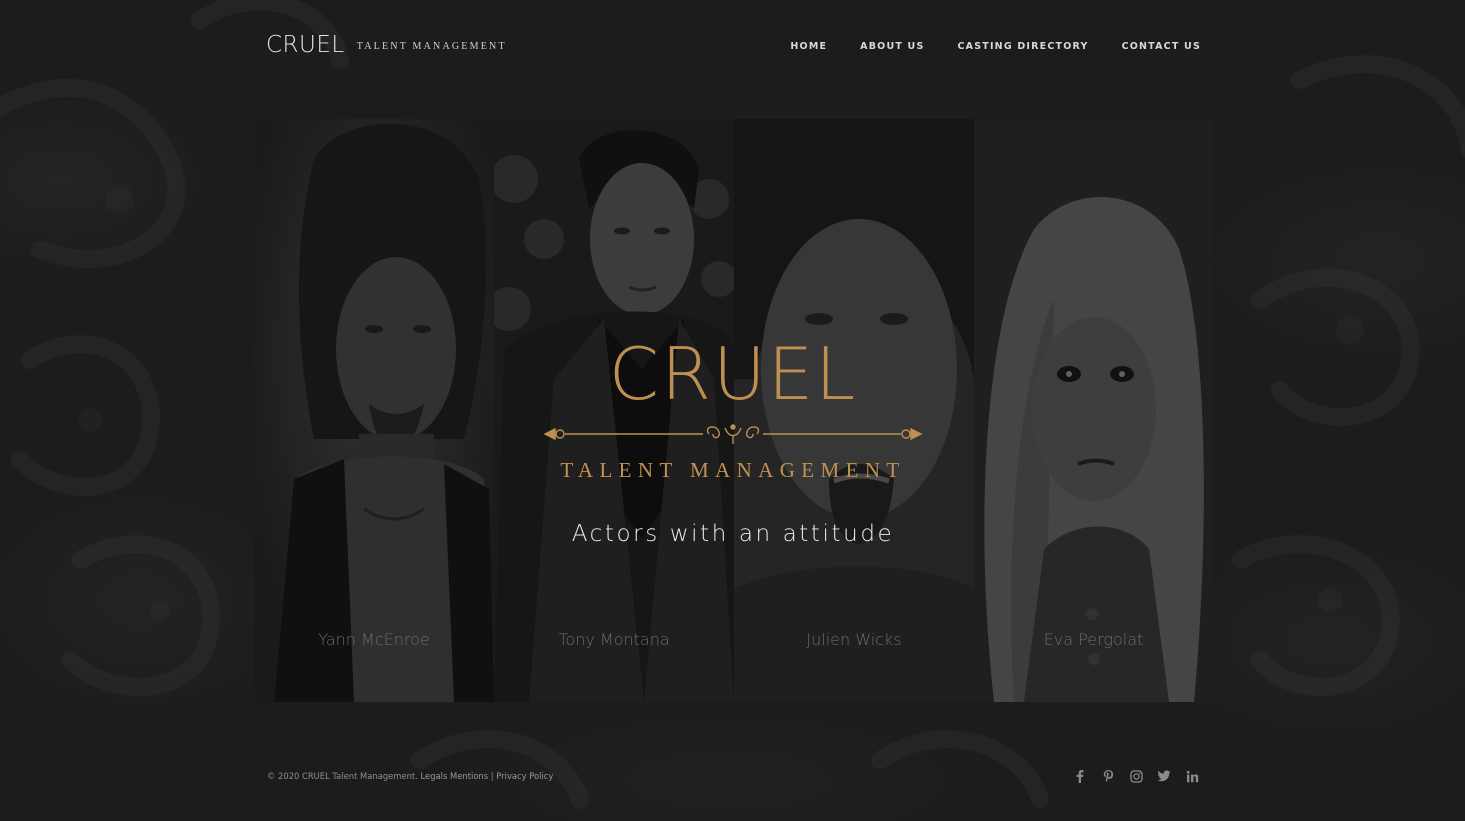 The image size is (1465, 821). What do you see at coordinates (1164, 776) in the screenshot?
I see `twitter-icon` at bounding box center [1164, 776].